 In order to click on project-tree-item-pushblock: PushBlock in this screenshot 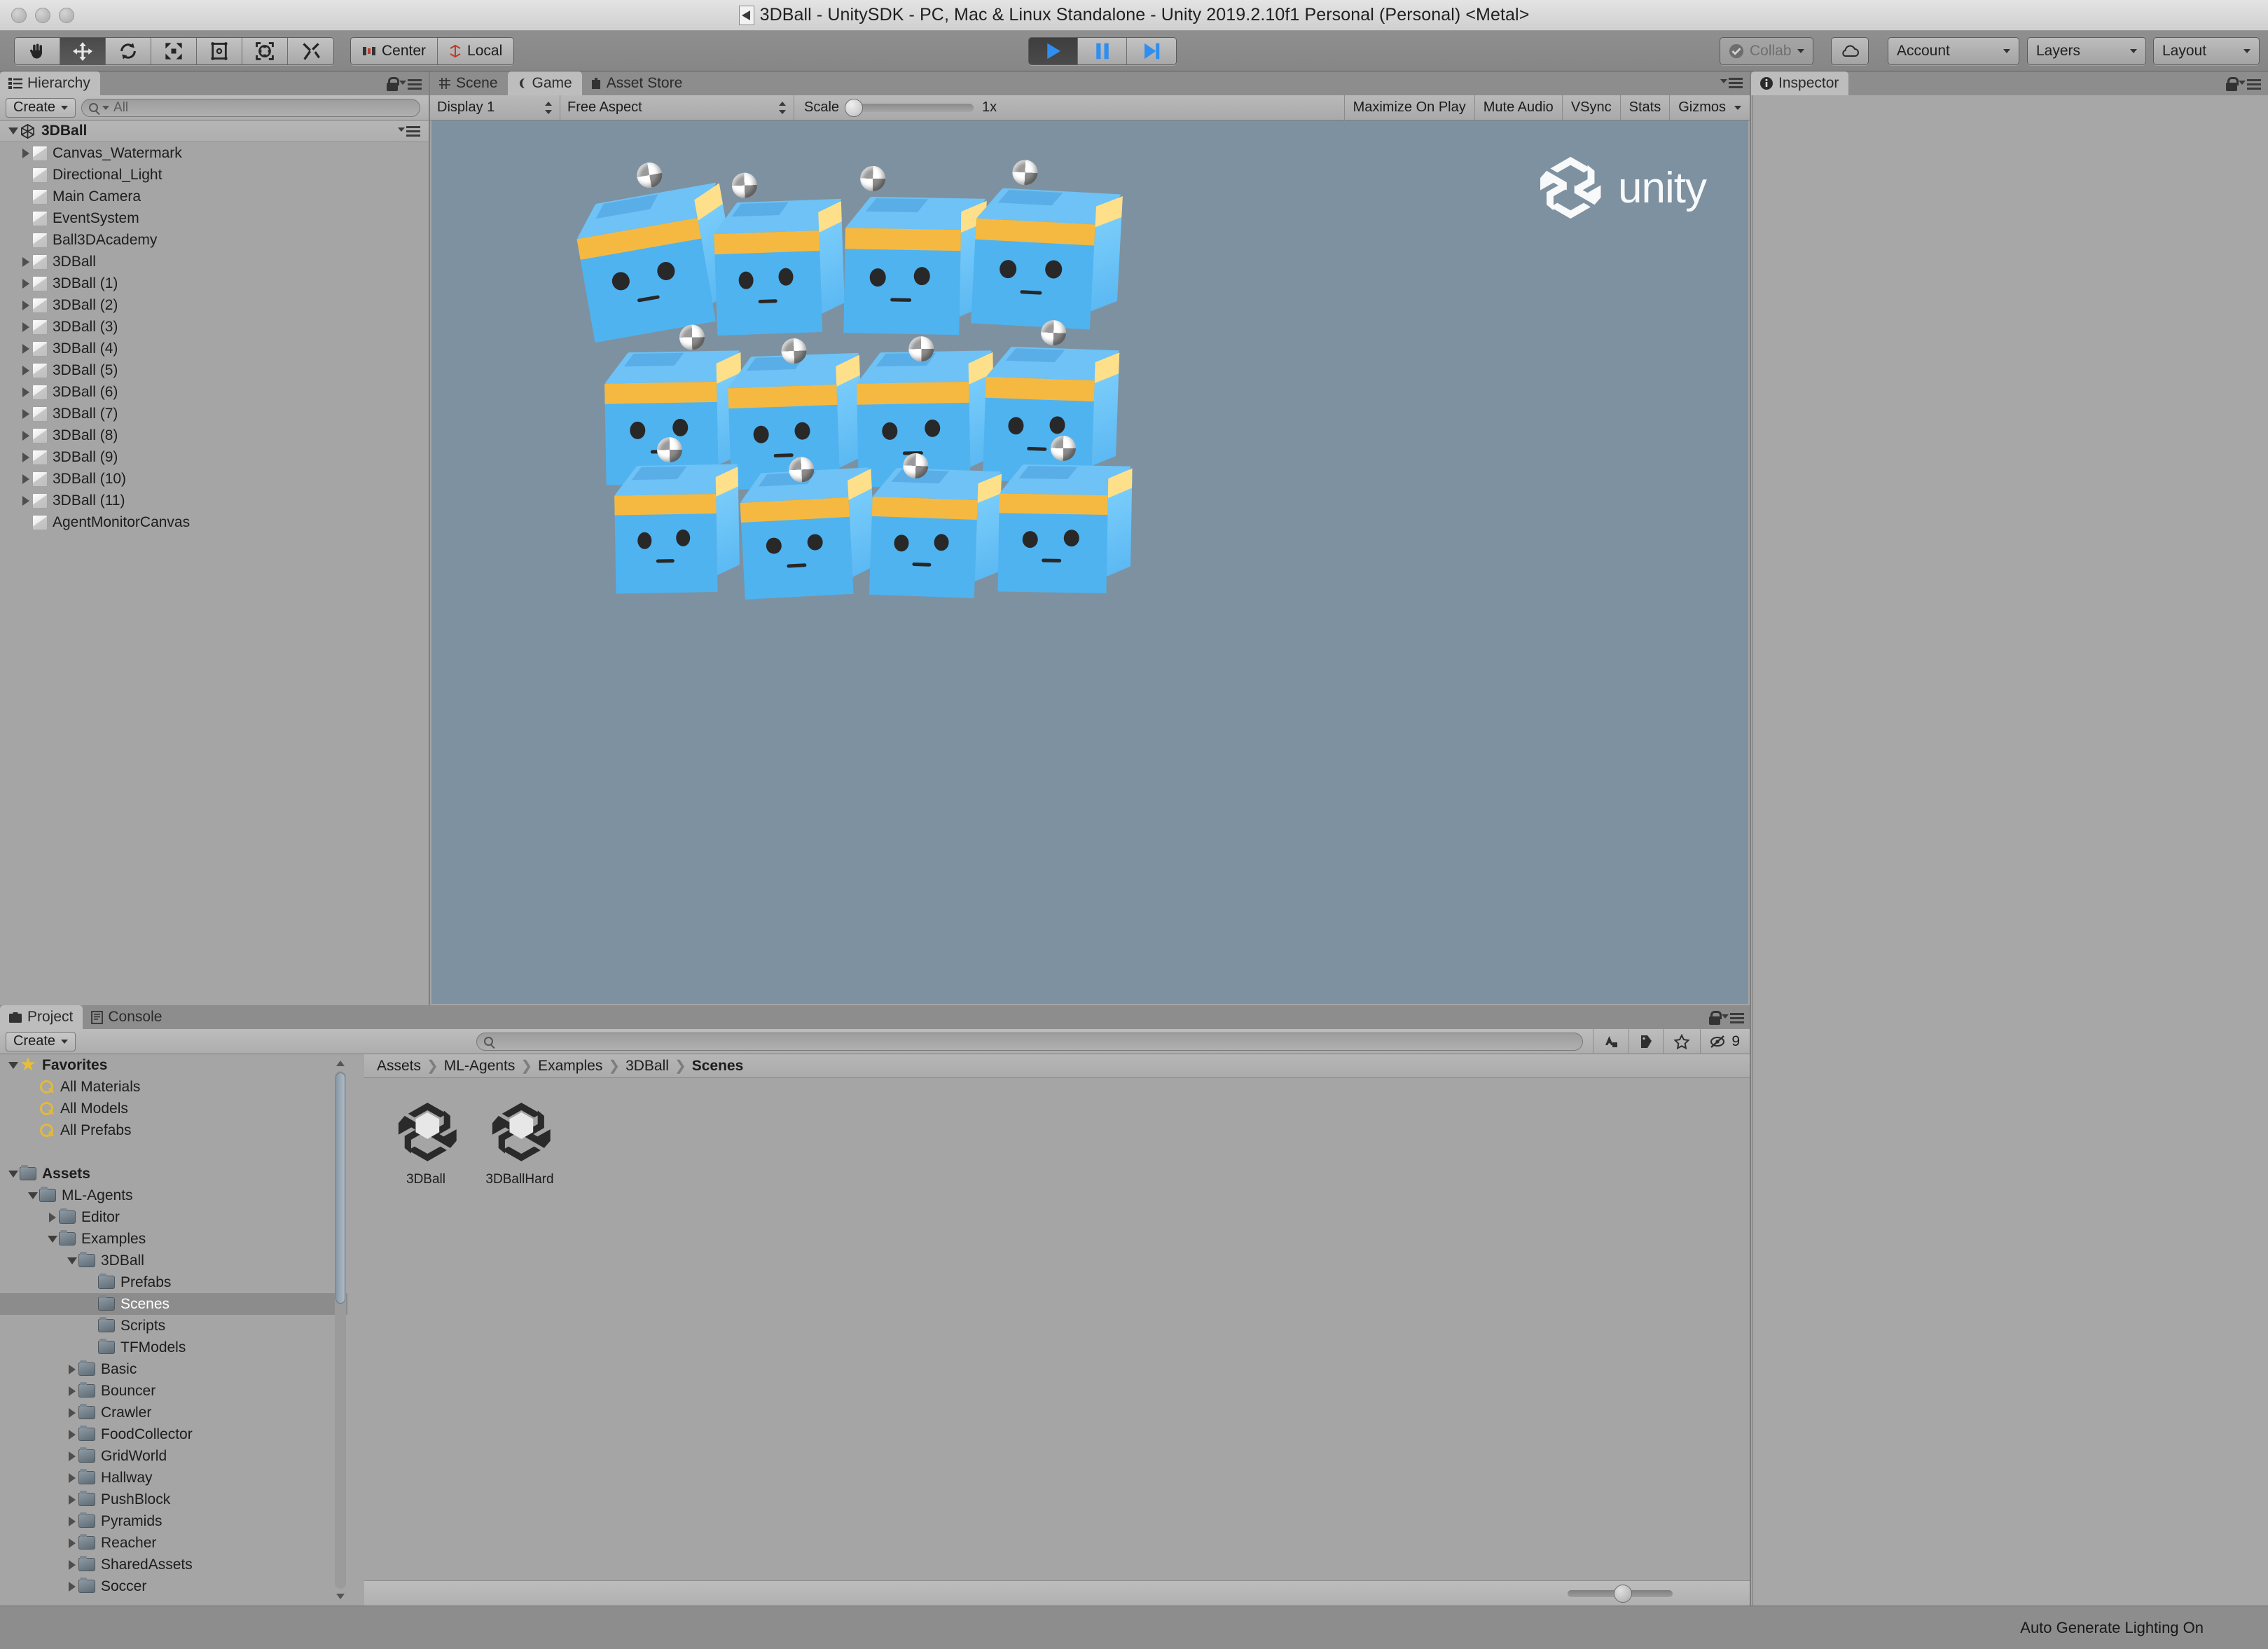, I will do `click(173, 1499)`.